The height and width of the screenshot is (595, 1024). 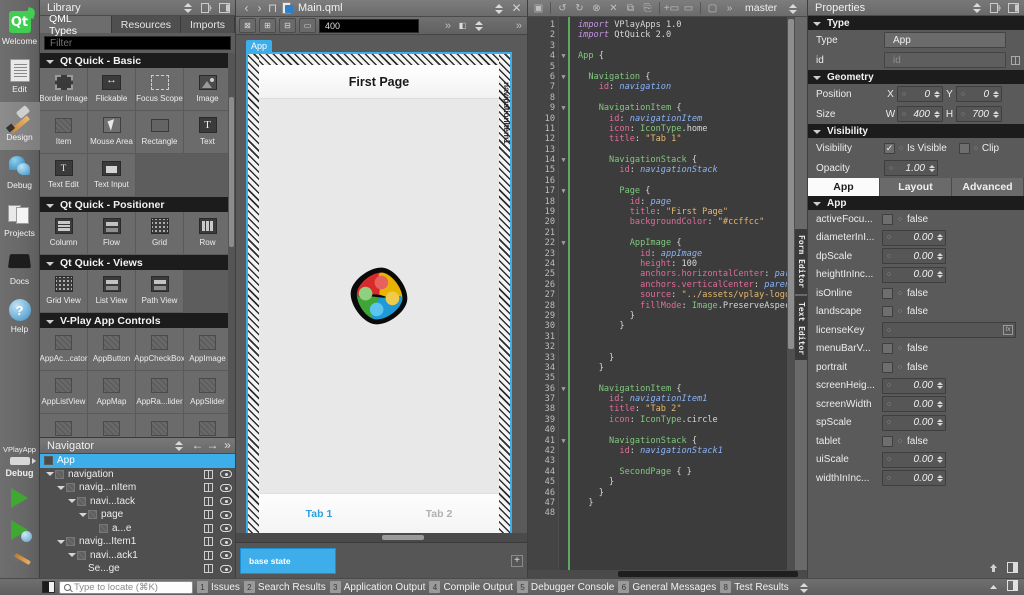 What do you see at coordinates (20, 222) in the screenshot?
I see `mode-projects: Projects` at bounding box center [20, 222].